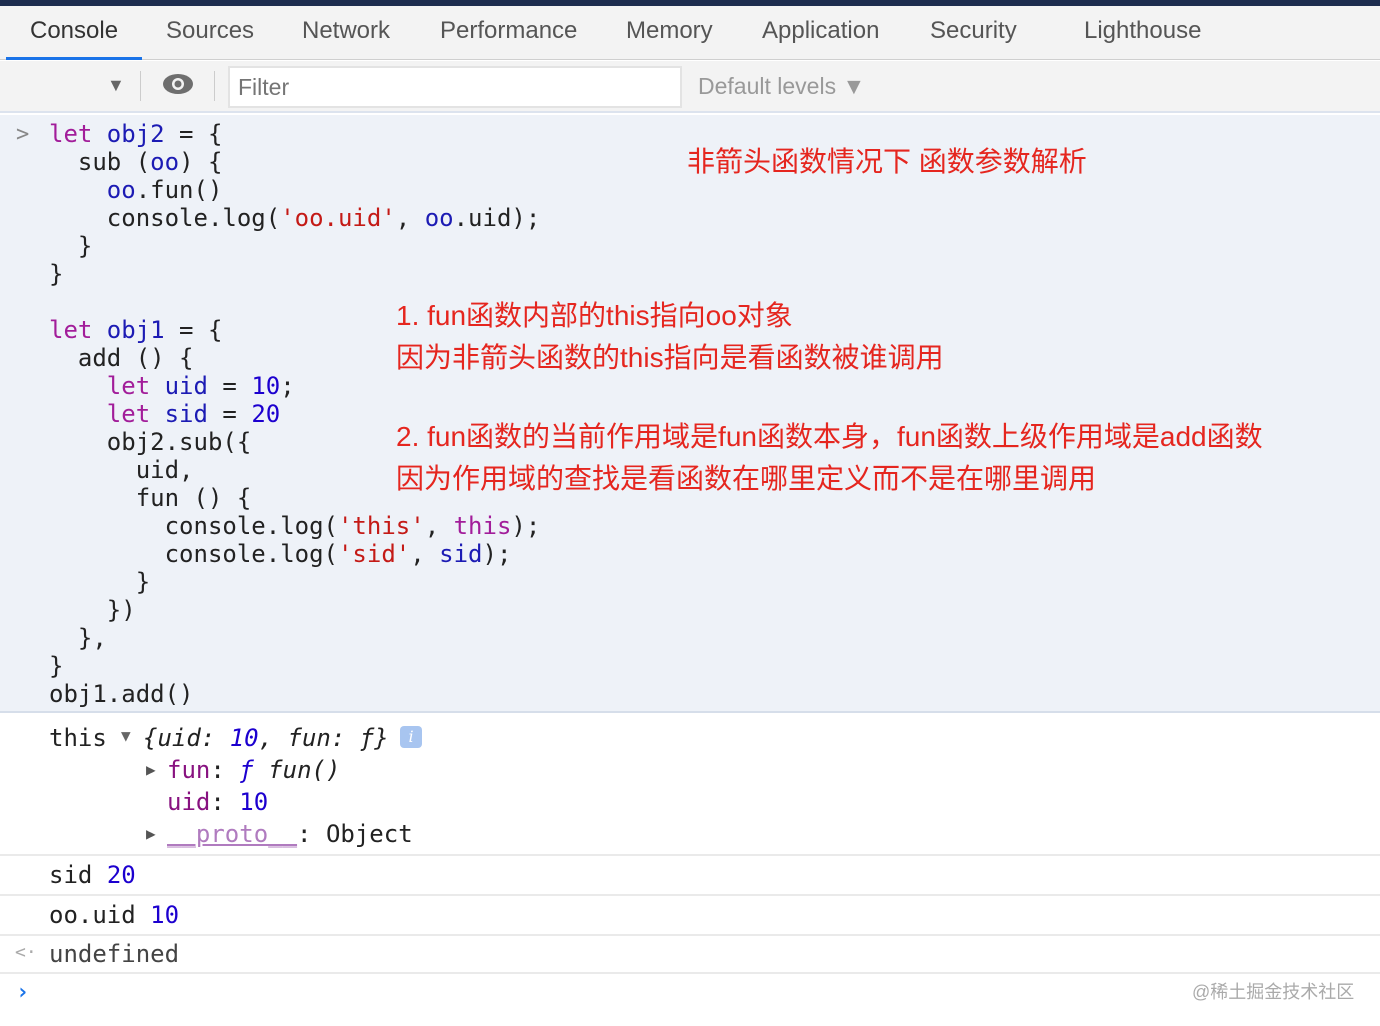 The height and width of the screenshot is (1026, 1380). I want to click on code-line: console.log('this', this);, so click(295, 526).